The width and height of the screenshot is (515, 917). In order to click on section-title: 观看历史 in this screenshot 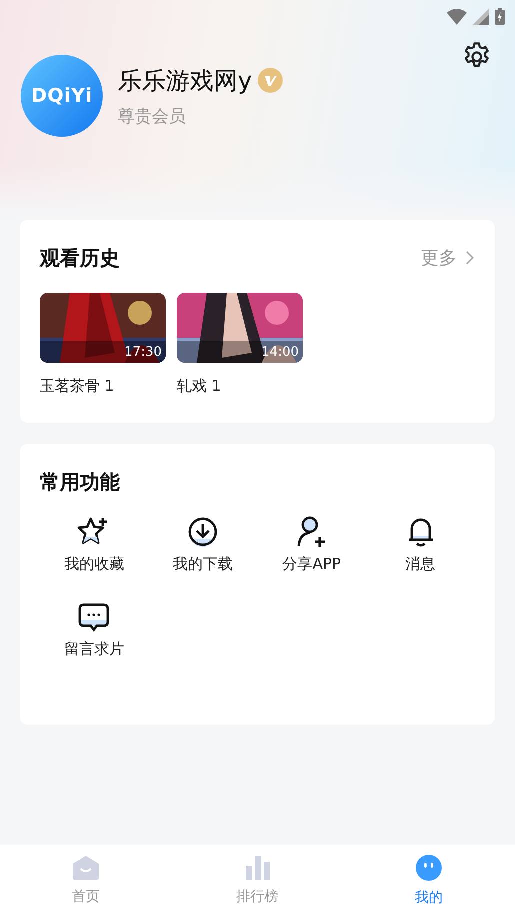, I will do `click(80, 258)`.